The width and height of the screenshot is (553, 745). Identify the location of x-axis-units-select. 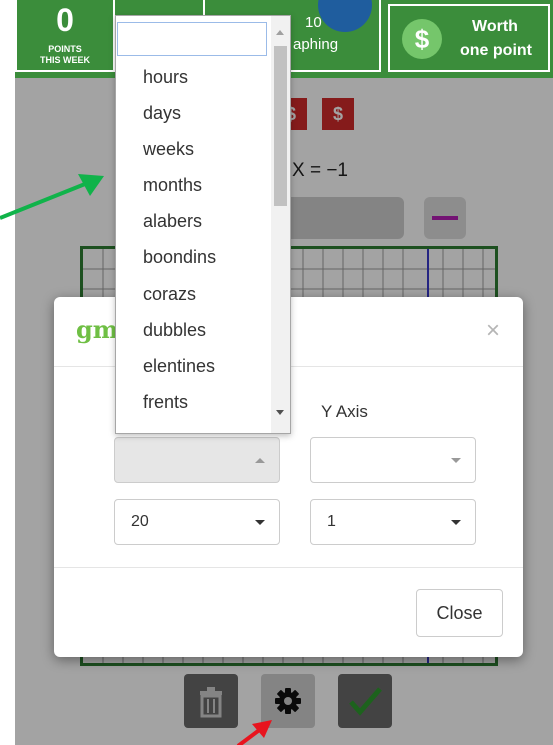
(197, 460).